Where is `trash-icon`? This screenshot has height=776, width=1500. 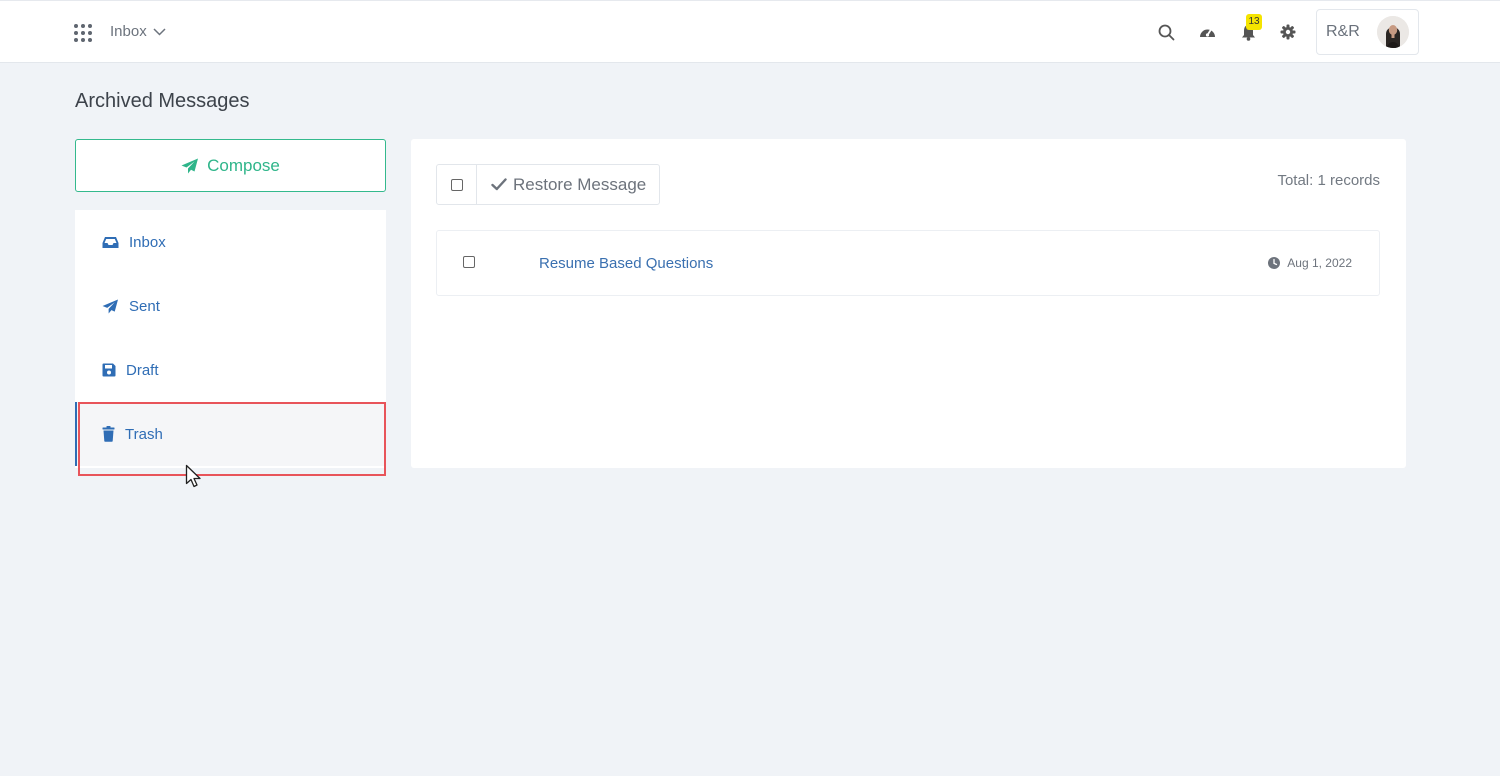
trash-icon is located at coordinates (108, 434).